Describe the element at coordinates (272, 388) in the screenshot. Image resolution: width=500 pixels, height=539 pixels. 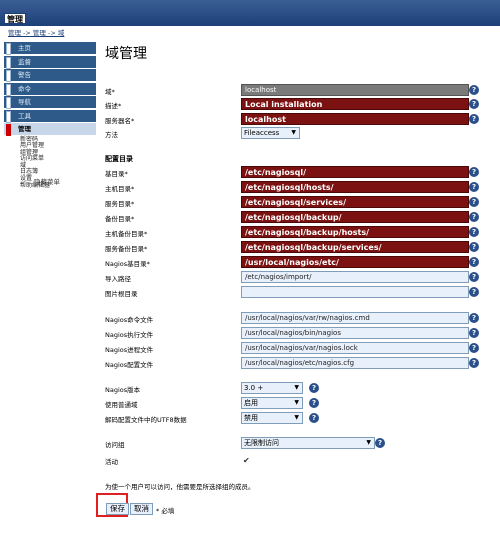
I see `nagios-version-select: 3.0 + ▼` at that location.